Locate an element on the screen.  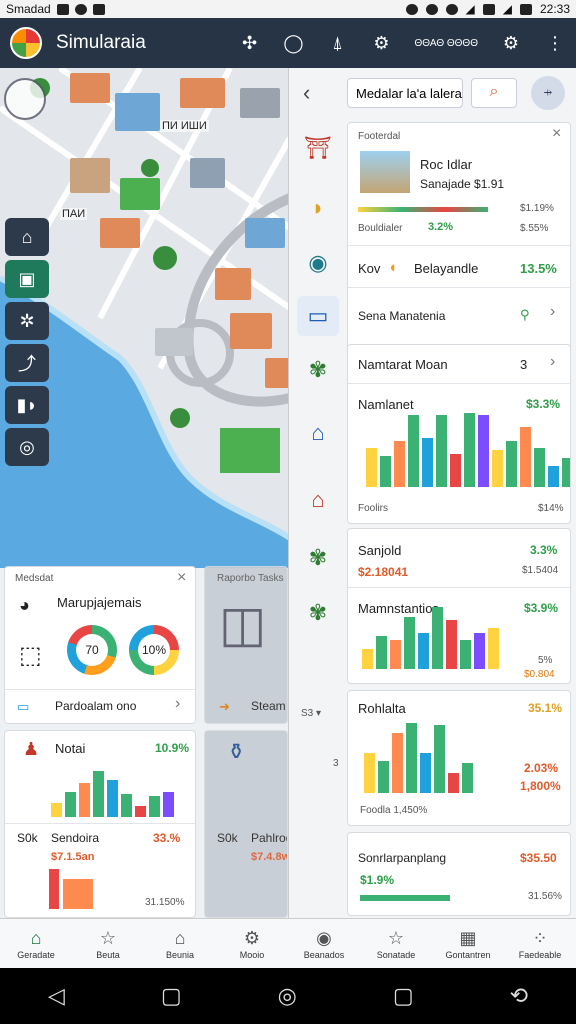
more-icon: ⋮ is located at coordinates (555, 43).